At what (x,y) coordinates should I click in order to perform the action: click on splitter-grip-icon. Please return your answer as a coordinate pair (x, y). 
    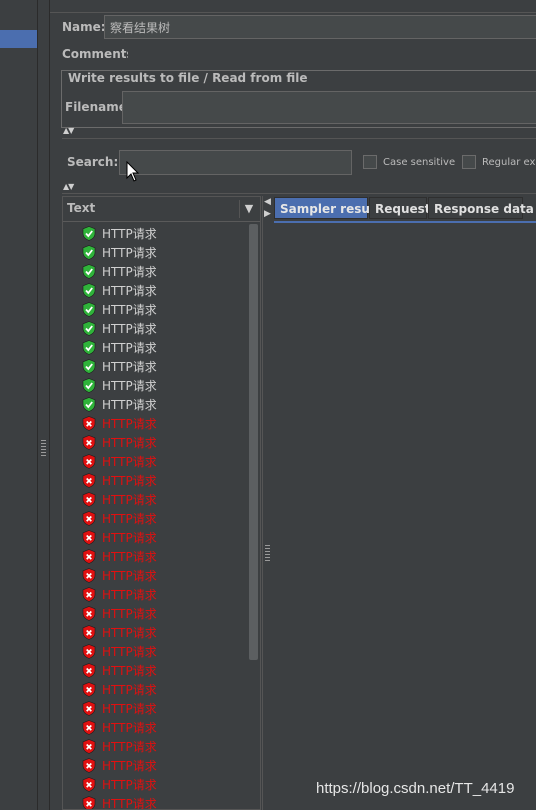
    Looking at the image, I should click on (43, 448).